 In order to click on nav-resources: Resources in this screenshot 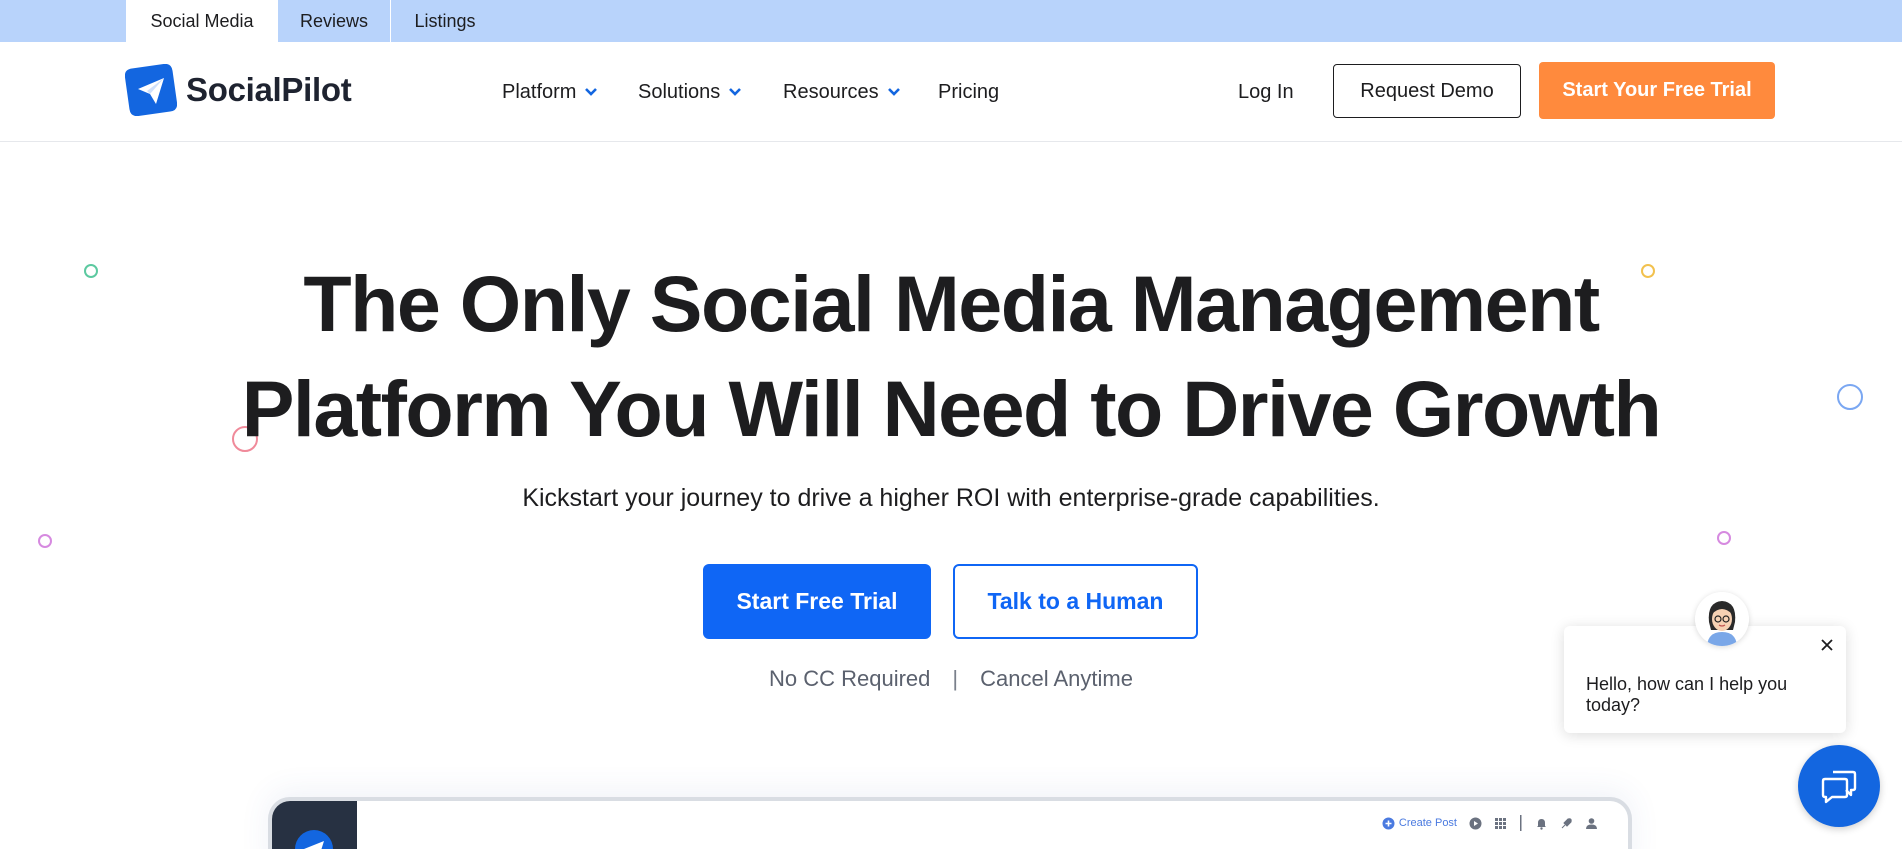, I will do `click(842, 92)`.